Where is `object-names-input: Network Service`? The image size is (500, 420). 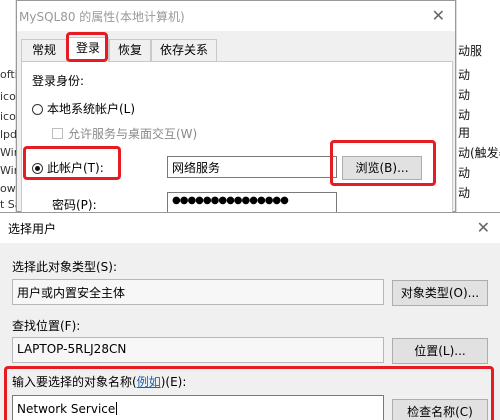 object-names-input: Network Service is located at coordinates (198, 407).